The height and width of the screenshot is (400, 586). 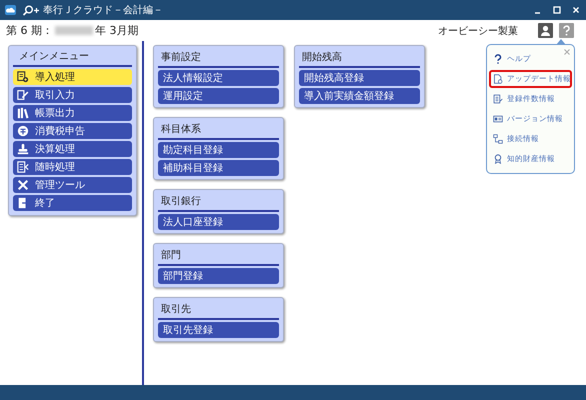 What do you see at coordinates (218, 202) in the screenshot?
I see `group-title: 取引銀行` at bounding box center [218, 202].